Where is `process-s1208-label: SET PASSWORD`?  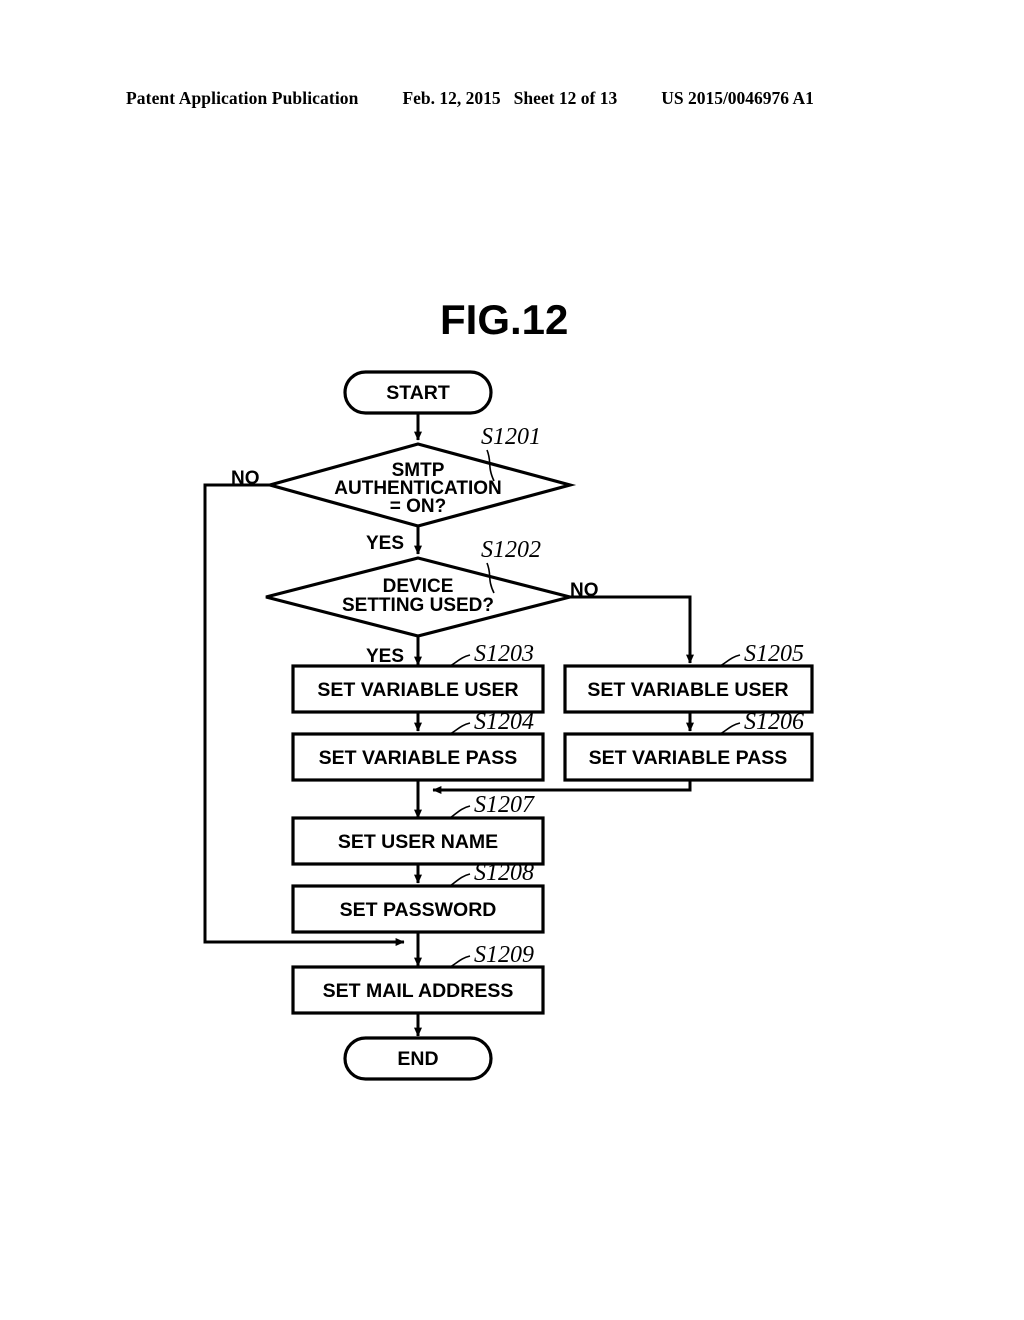 process-s1208-label: SET PASSWORD is located at coordinates (418, 910).